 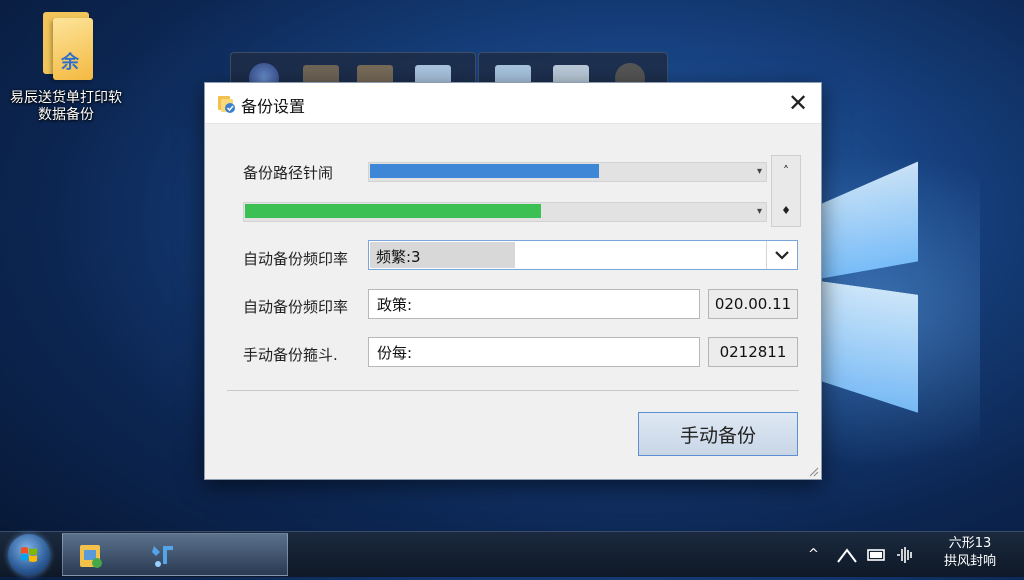 I want to click on resize-grip-icon, so click(x=813, y=471).